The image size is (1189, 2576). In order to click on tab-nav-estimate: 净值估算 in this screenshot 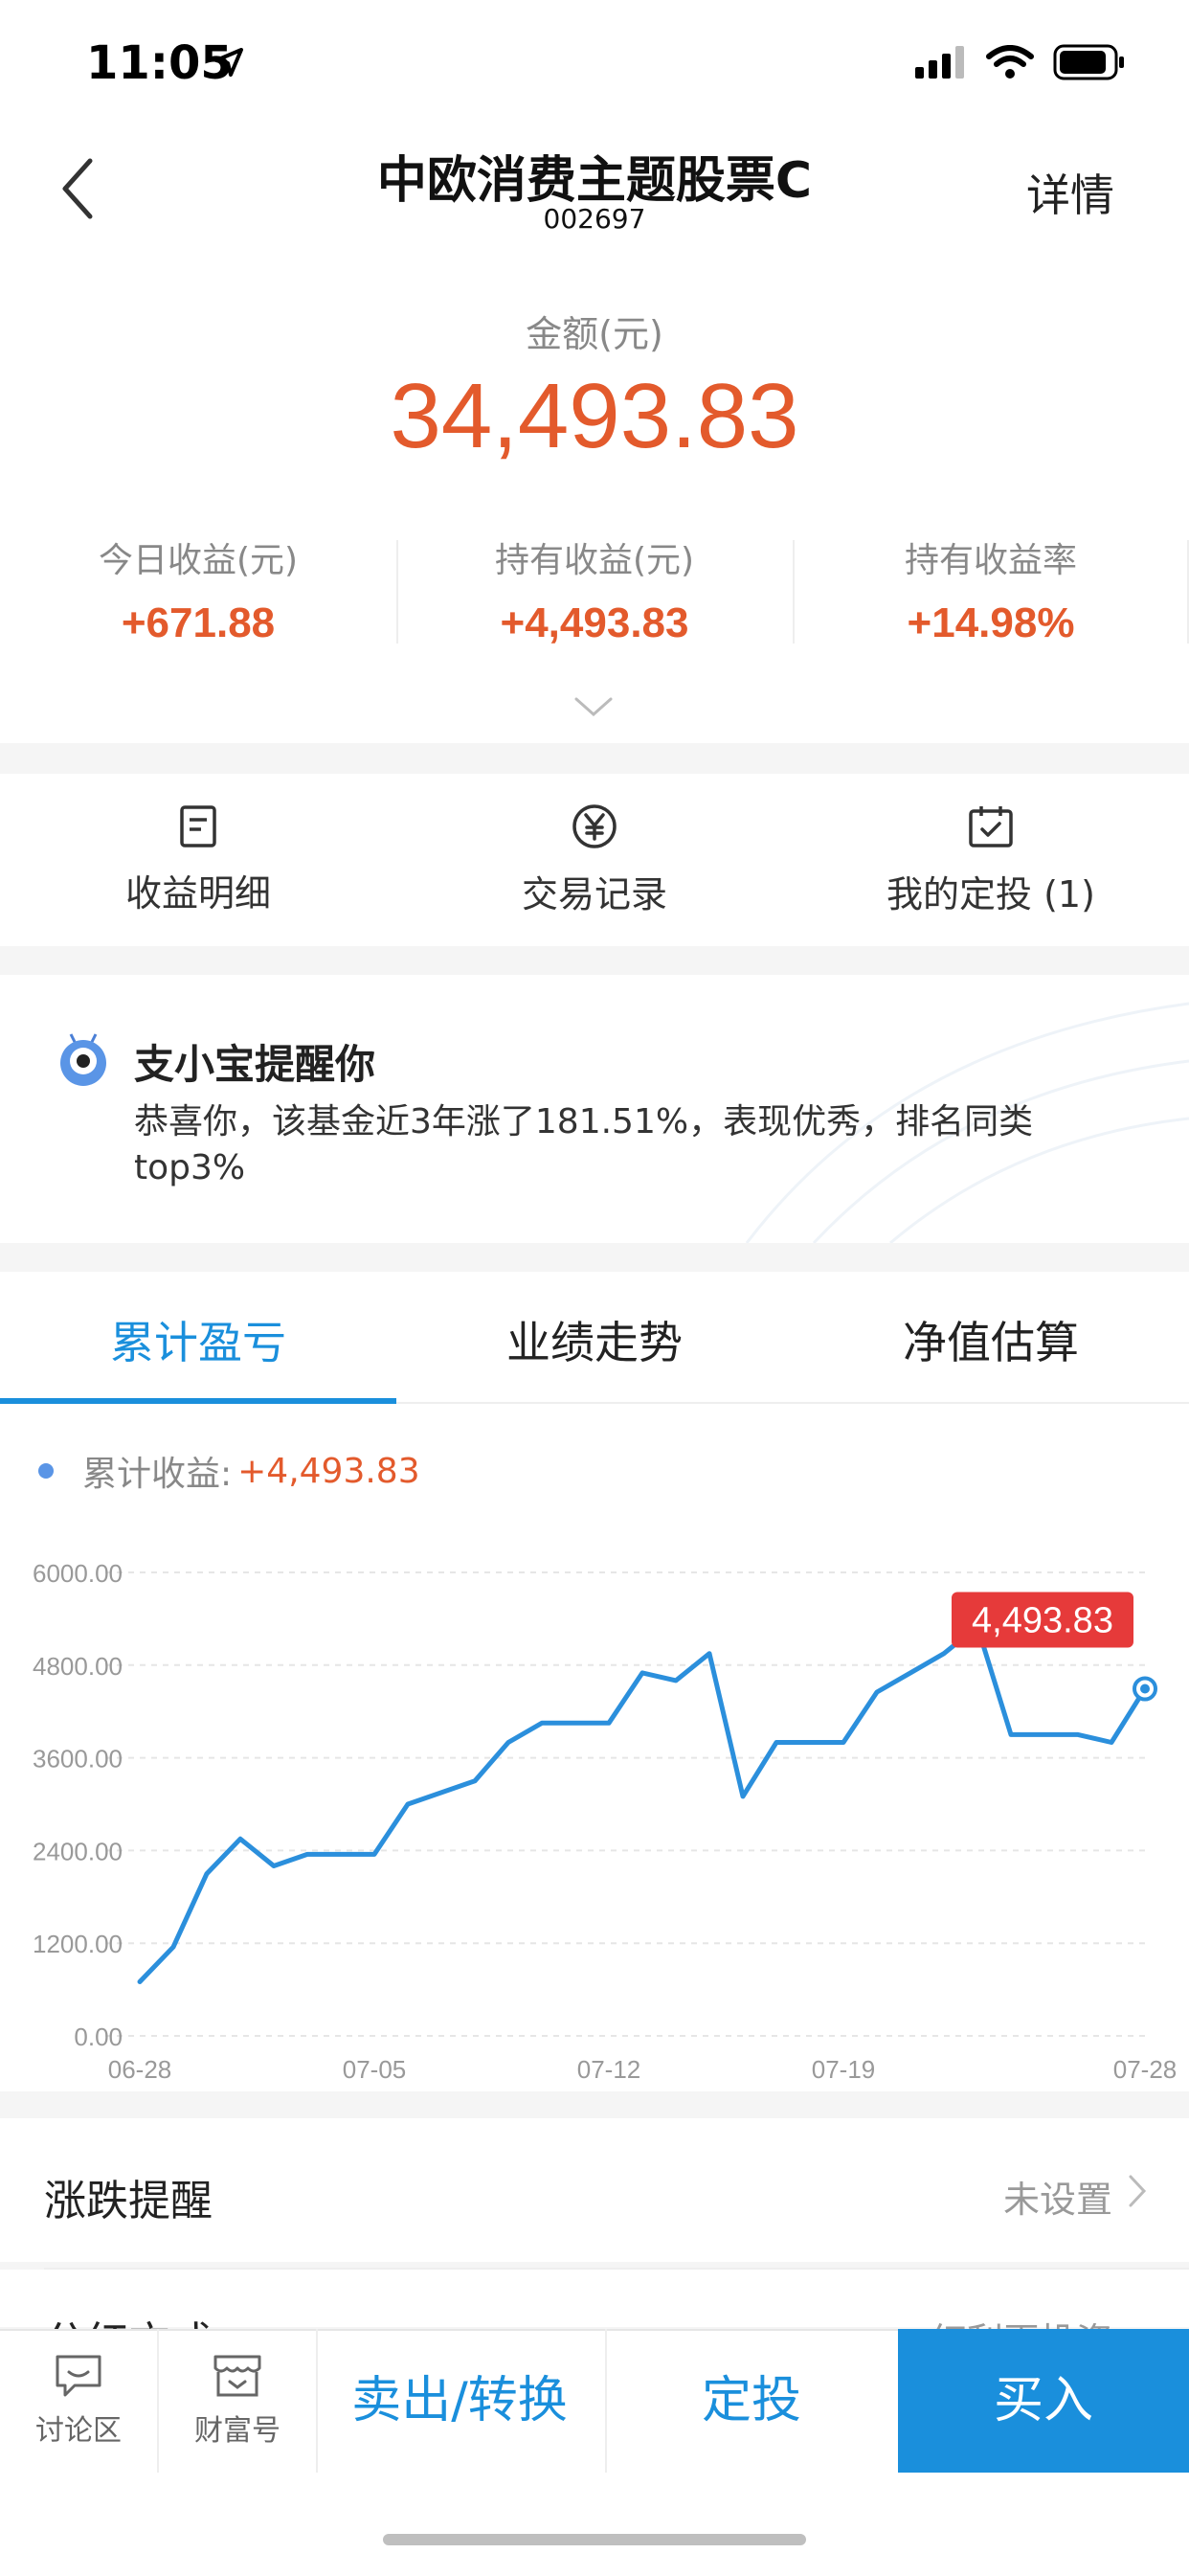, I will do `click(991, 1337)`.